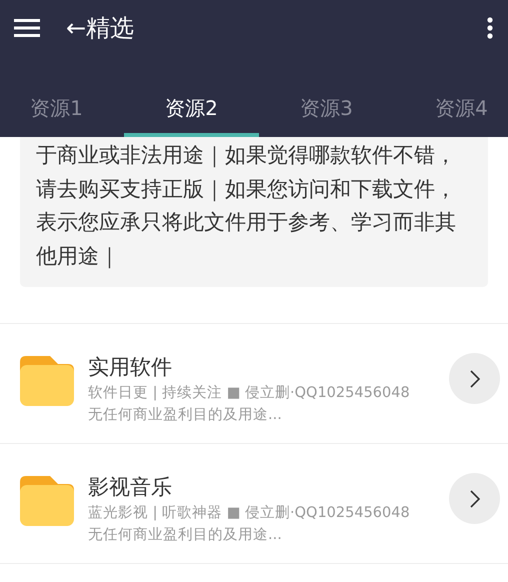  I want to click on folder-subtitle: 软件日更 | 持续关注 ■ 侵立删·QQ1025456048, so click(249, 393).